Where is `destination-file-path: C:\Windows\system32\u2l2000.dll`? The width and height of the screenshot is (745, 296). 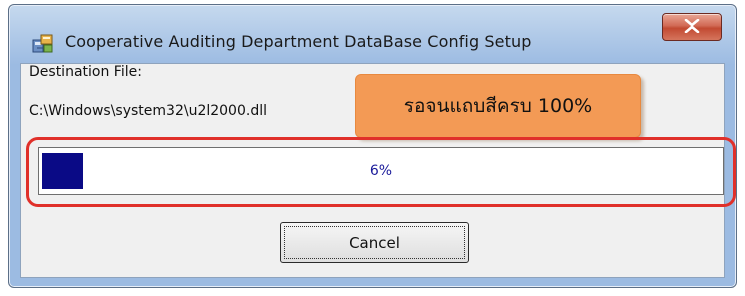 destination-file-path: C:\Windows\system32\u2l2000.dll is located at coordinates (148, 111).